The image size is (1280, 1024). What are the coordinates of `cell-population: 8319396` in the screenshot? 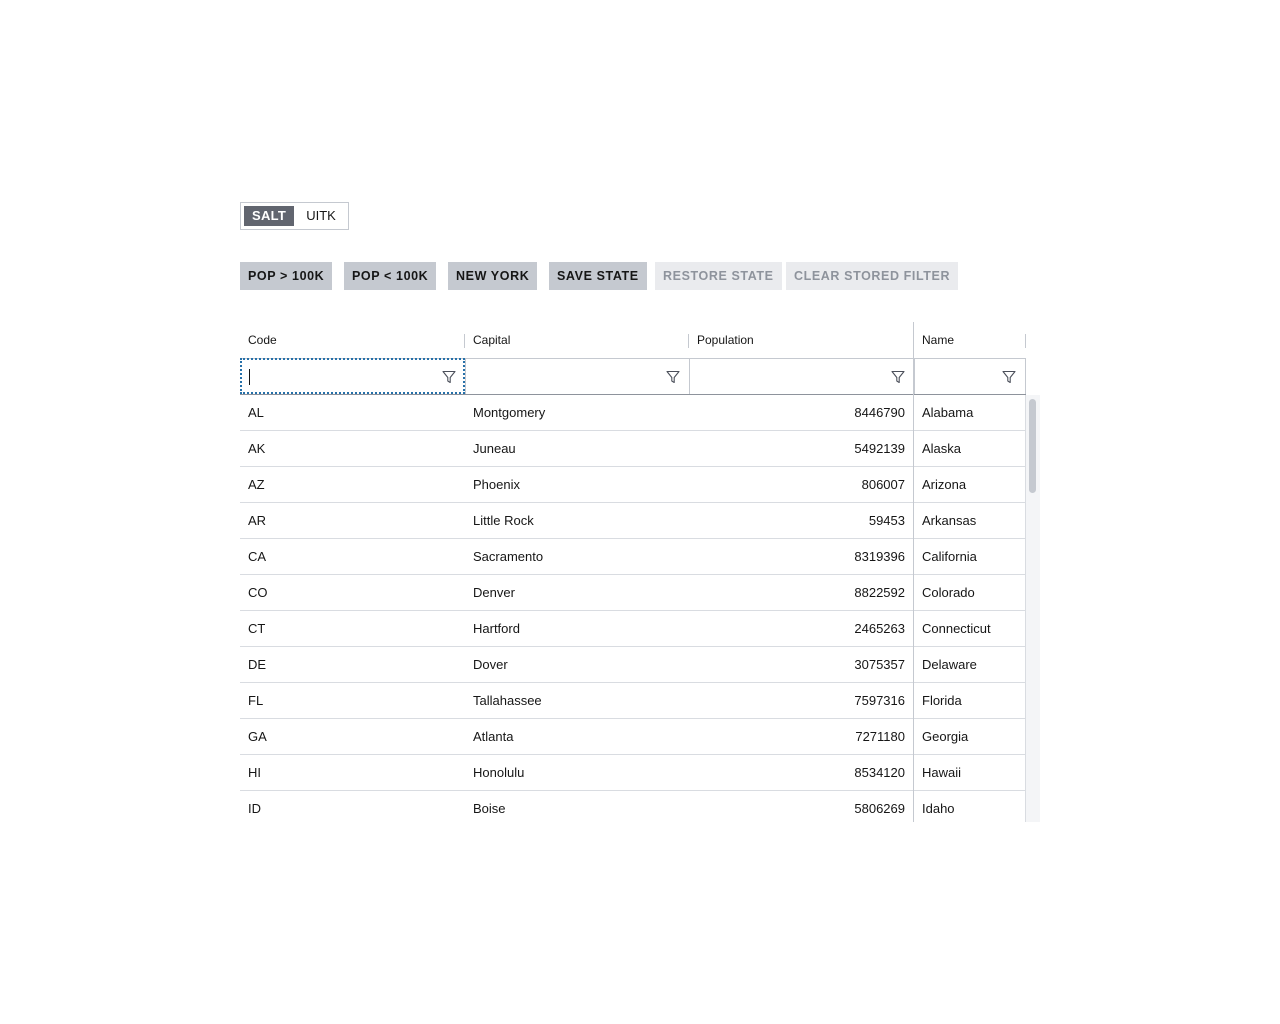 It's located at (801, 556).